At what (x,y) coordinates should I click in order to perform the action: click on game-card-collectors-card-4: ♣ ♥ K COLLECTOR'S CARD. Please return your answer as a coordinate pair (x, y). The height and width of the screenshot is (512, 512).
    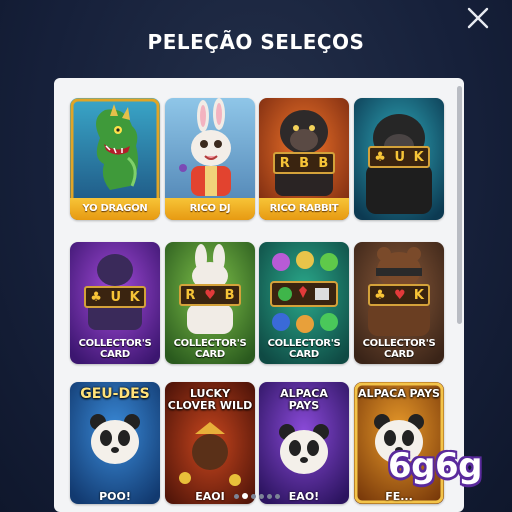
    Looking at the image, I should click on (399, 303).